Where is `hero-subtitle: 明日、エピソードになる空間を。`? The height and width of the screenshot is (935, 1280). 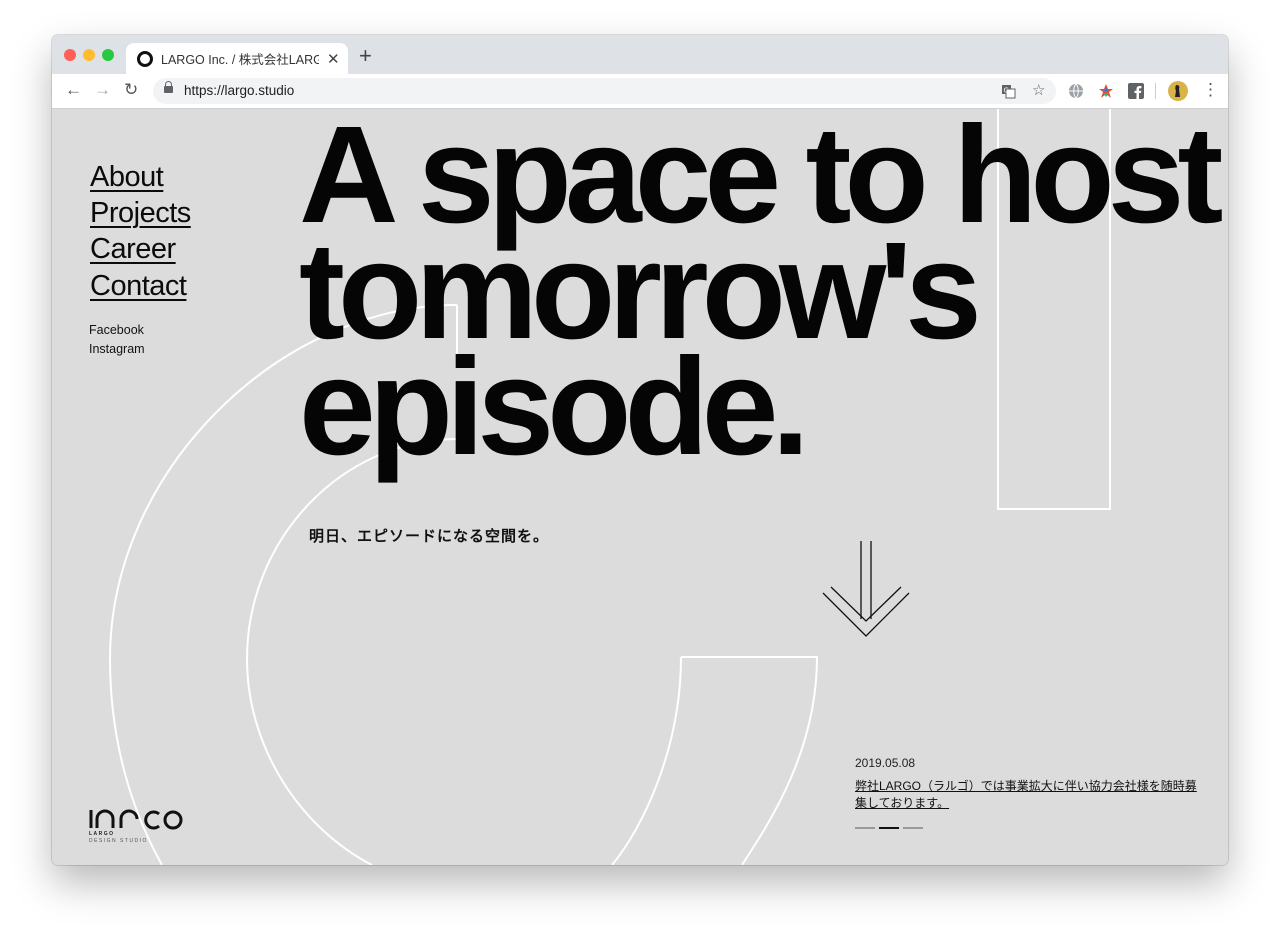
hero-subtitle: 明日、エピソードになる空間を。 is located at coordinates (429, 536).